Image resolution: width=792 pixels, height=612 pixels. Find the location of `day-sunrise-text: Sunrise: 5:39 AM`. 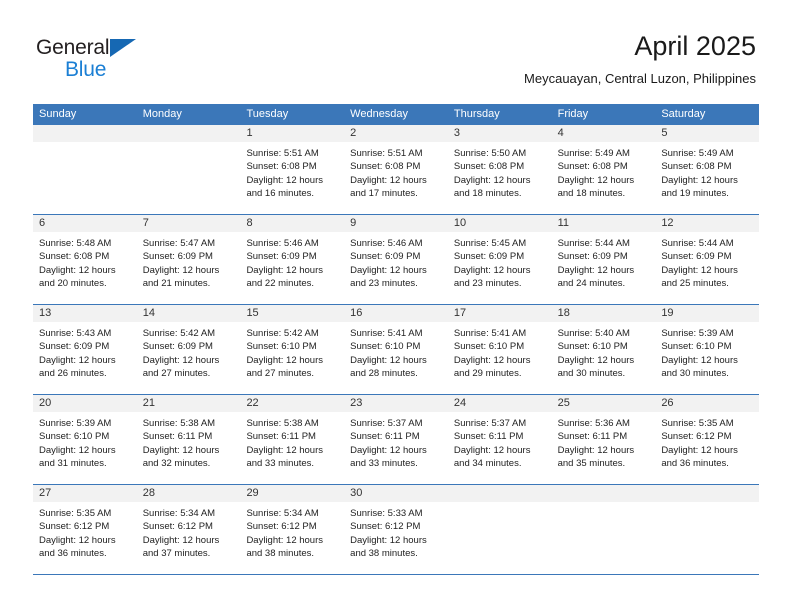

day-sunrise-text: Sunrise: 5:39 AM is located at coordinates (75, 423).